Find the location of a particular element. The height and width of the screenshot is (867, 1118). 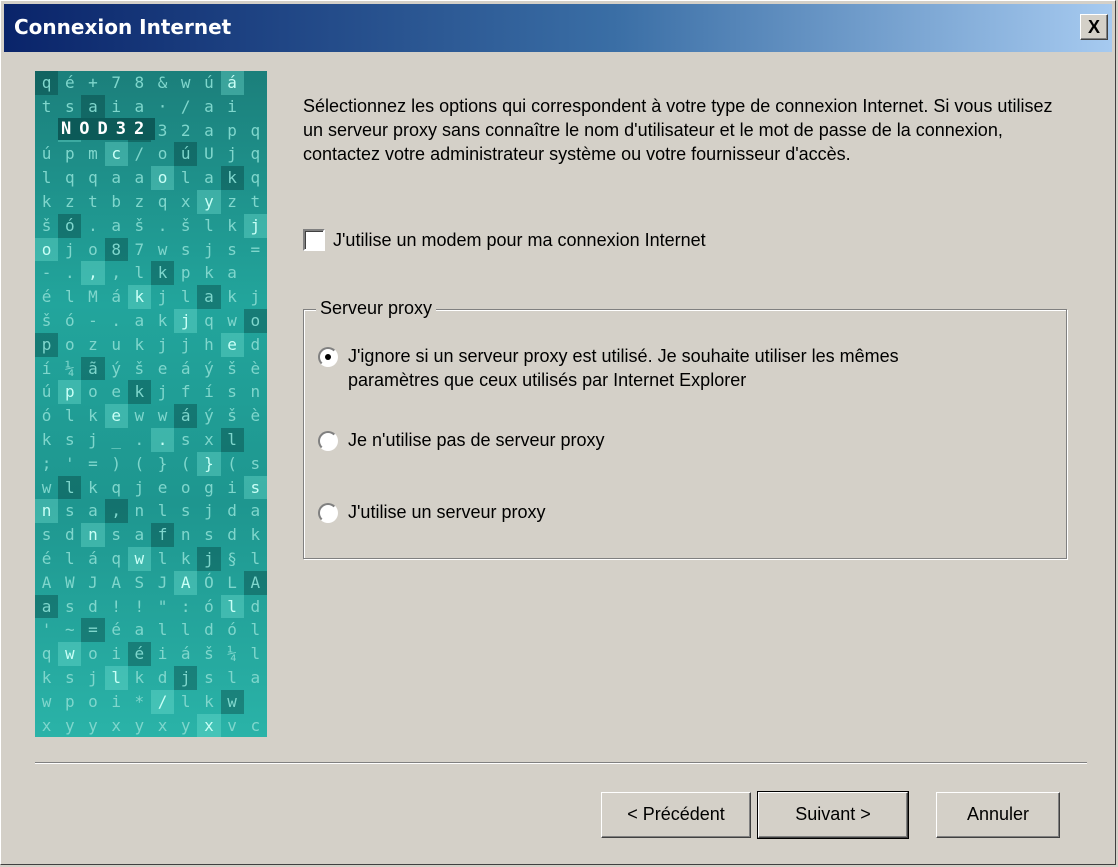

banner-row: pozukjjhed is located at coordinates (151, 344).